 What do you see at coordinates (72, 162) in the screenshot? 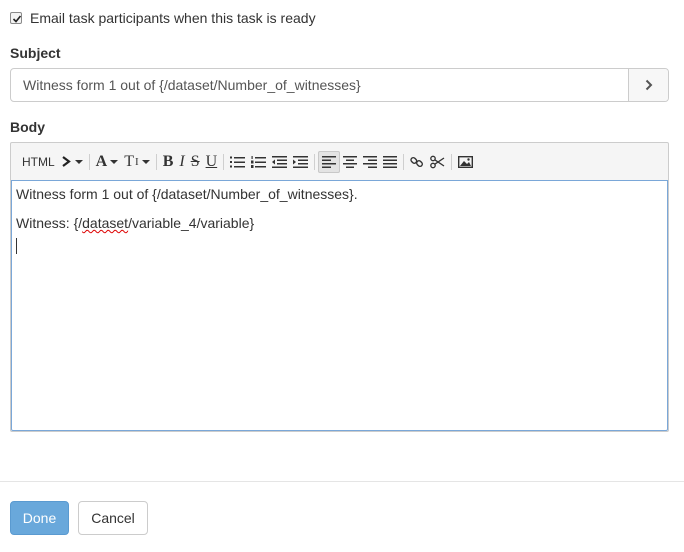
I see `expand-menu-button` at bounding box center [72, 162].